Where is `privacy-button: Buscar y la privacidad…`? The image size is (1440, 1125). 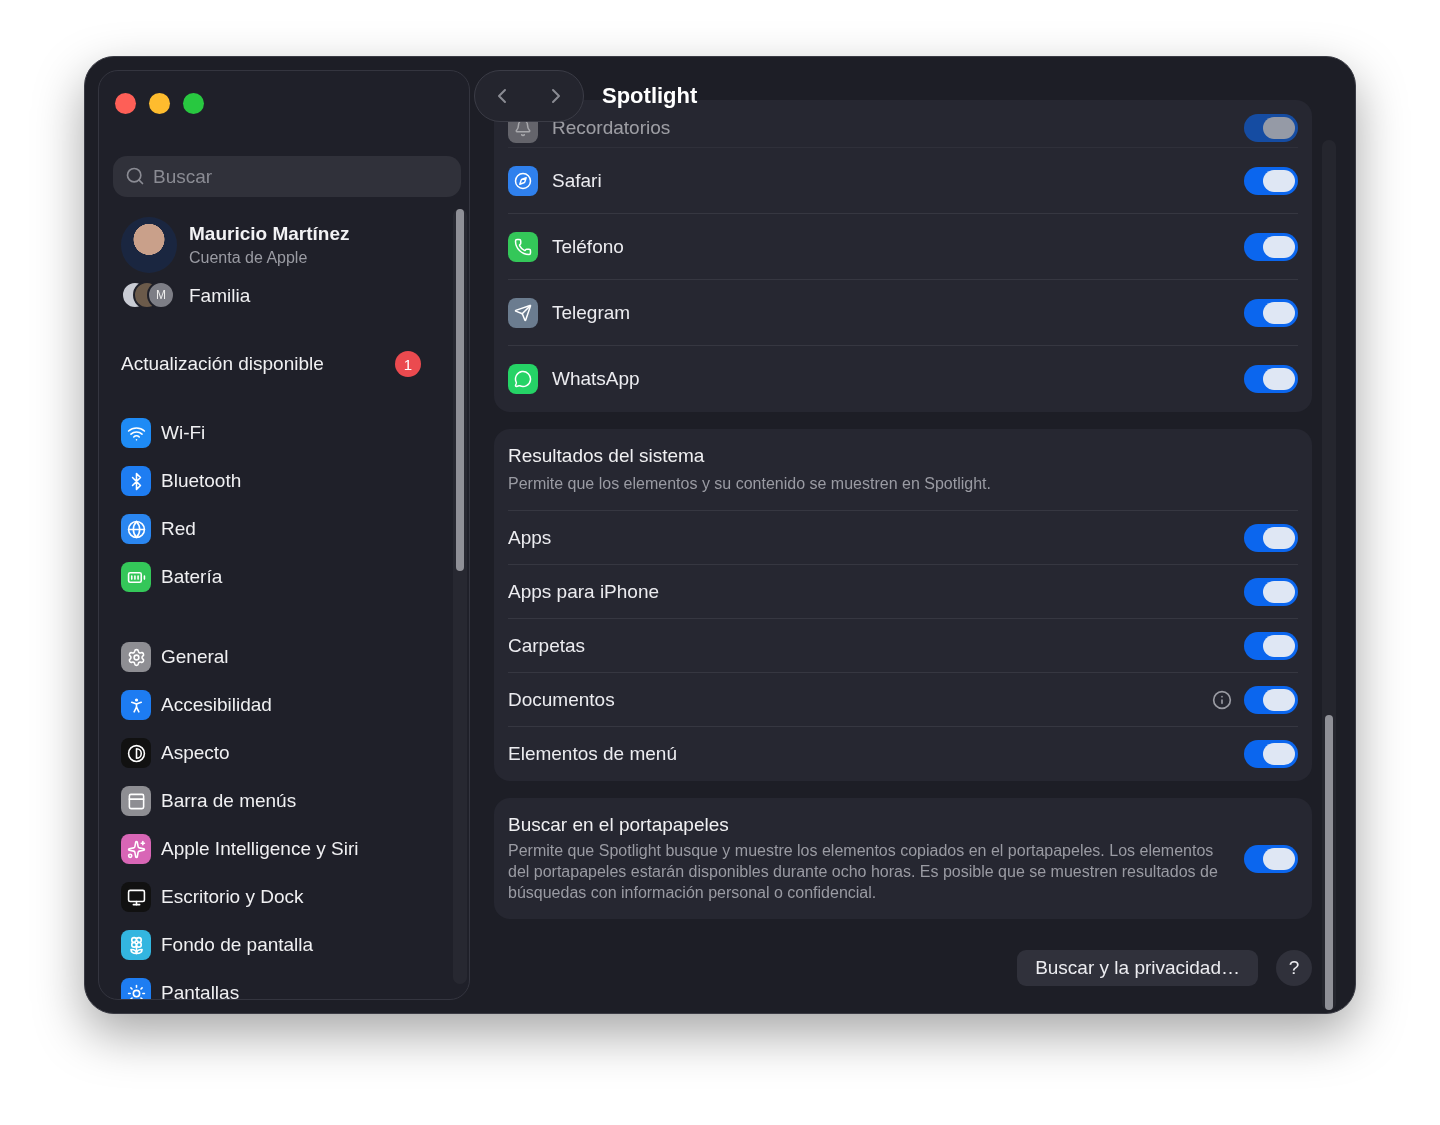
privacy-button: Buscar y la privacidad… is located at coordinates (1137, 968).